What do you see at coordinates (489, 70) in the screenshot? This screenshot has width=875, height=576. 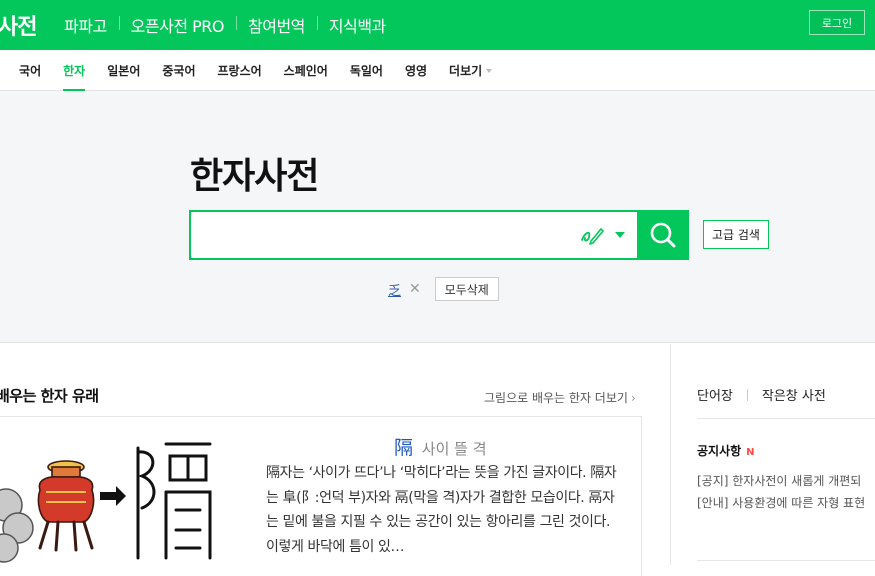 I see `caret-down-icon` at bounding box center [489, 70].